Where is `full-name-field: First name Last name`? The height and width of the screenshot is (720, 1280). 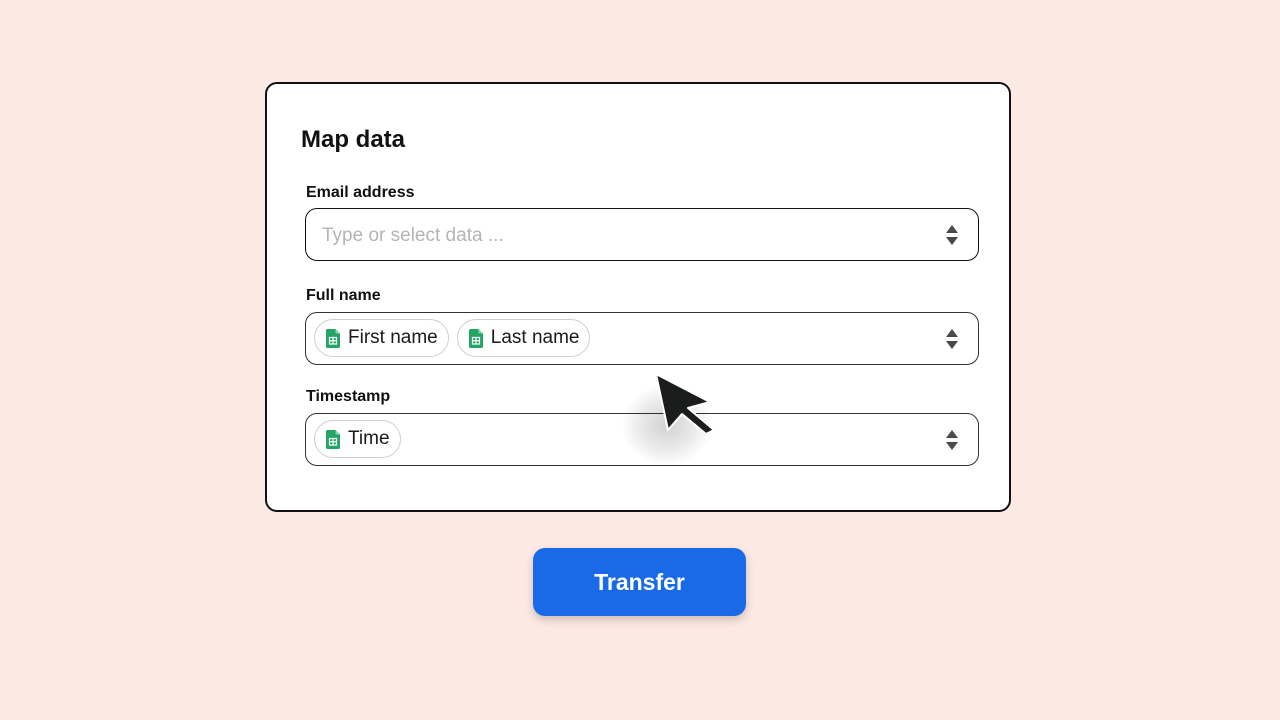 full-name-field: First name Last name is located at coordinates (642, 338).